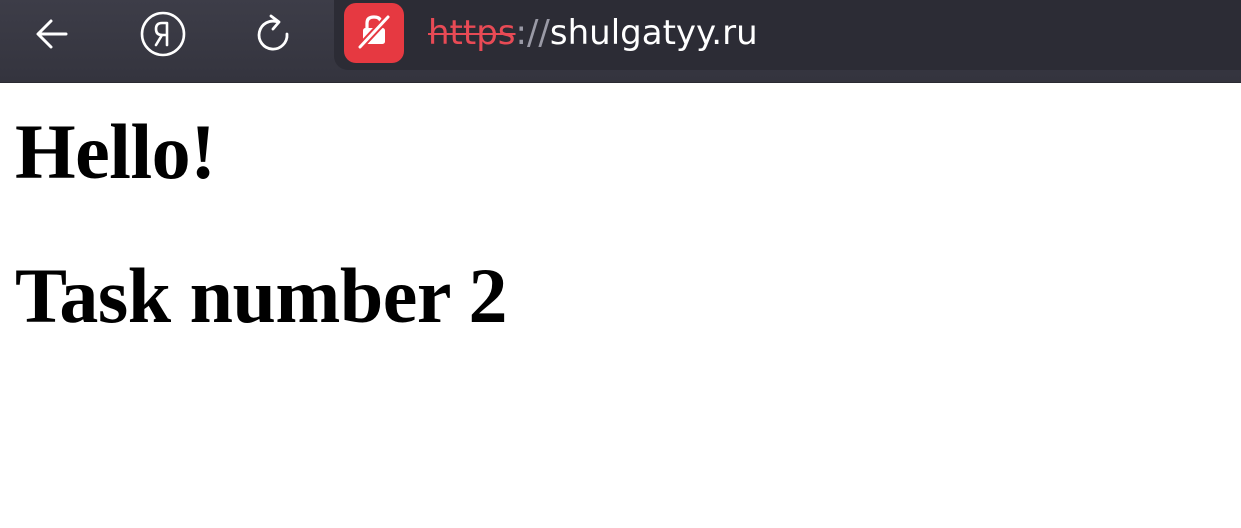  What do you see at coordinates (261, 295) in the screenshot?
I see `page-heading-task: Task number 2` at bounding box center [261, 295].